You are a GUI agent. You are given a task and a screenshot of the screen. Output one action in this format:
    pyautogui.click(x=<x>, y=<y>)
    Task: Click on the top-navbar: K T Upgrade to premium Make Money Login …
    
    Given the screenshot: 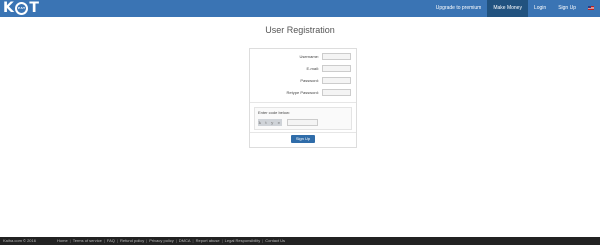 What is the action you would take?
    pyautogui.click(x=300, y=8)
    